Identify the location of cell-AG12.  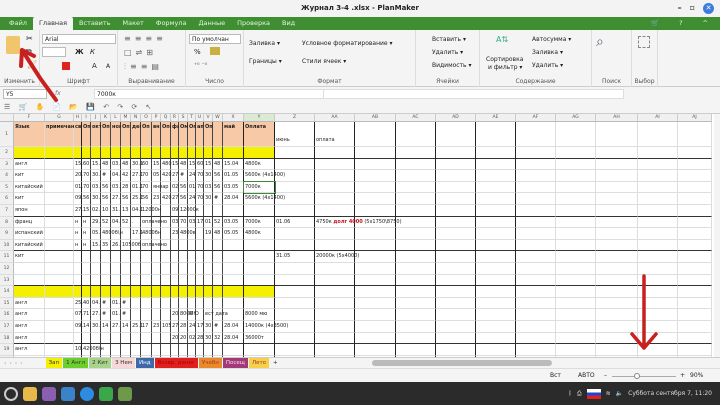
(576, 269).